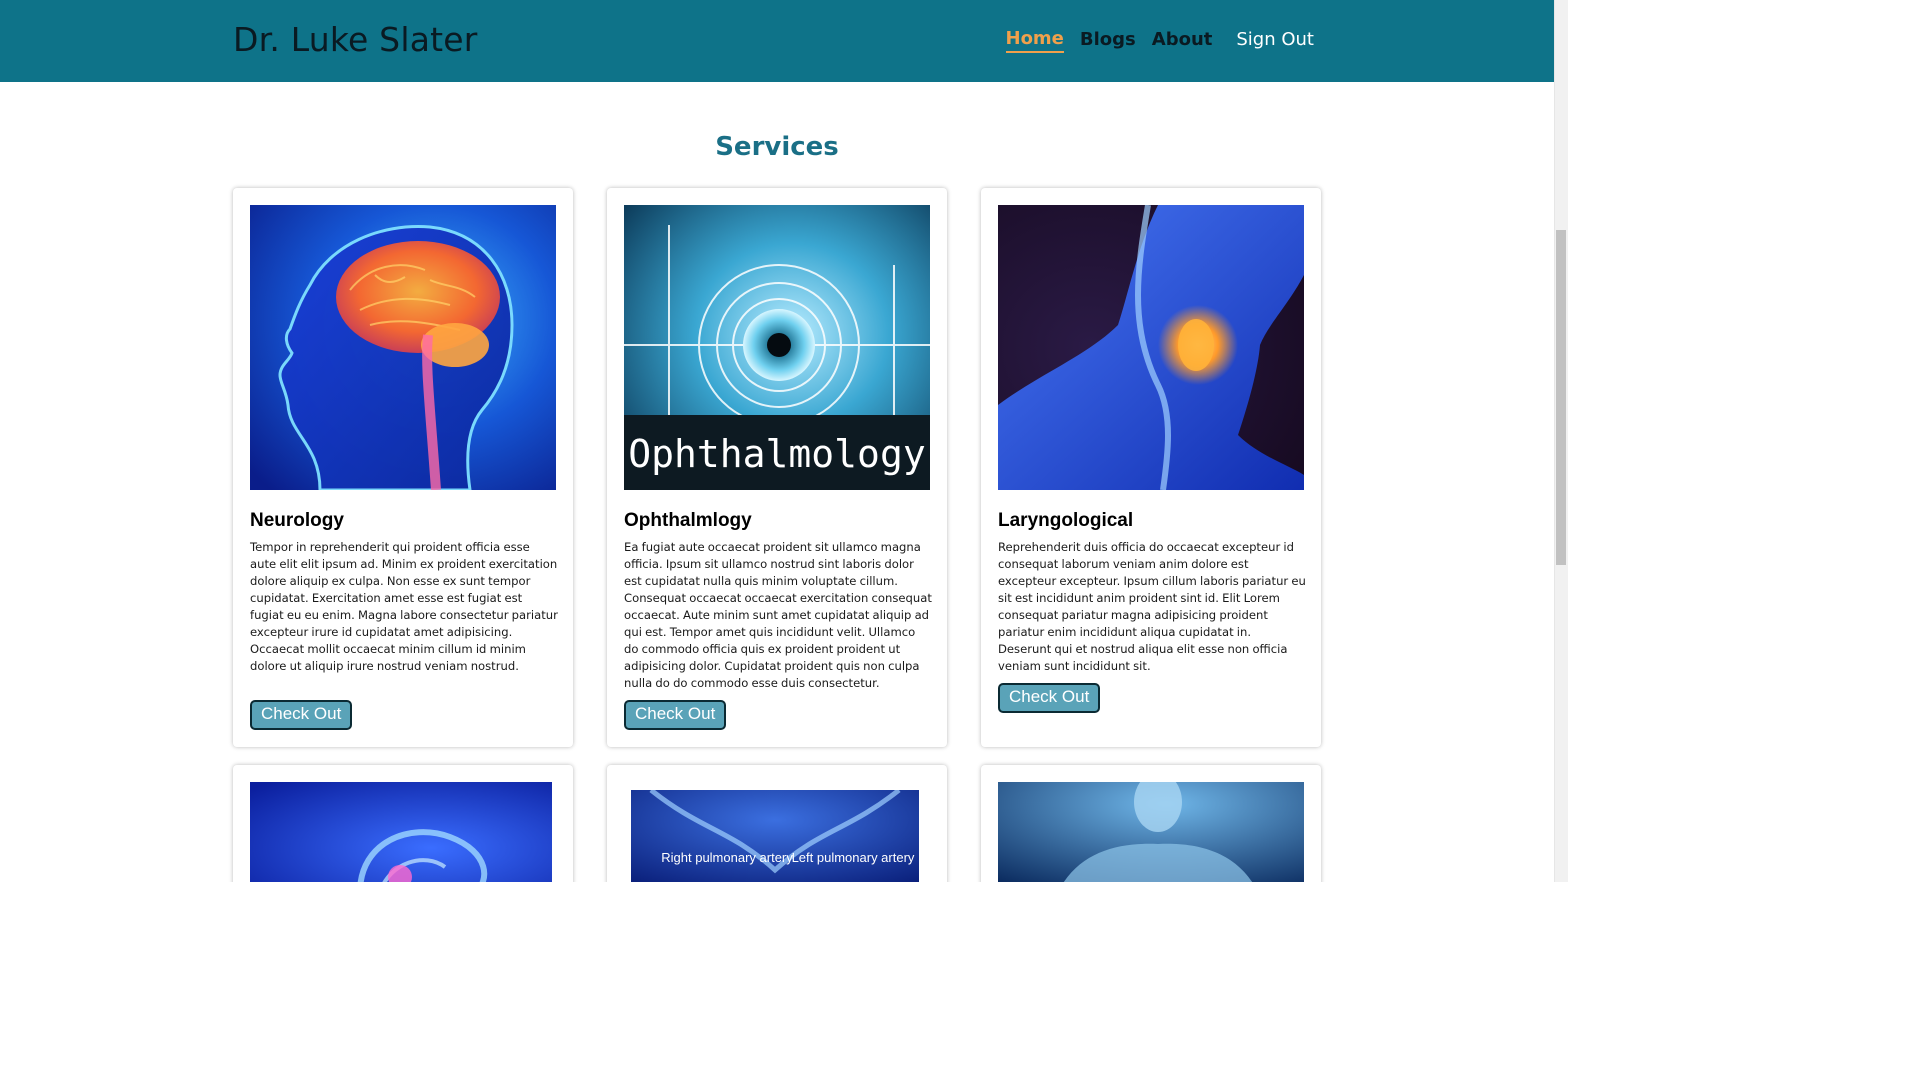  What do you see at coordinates (401, 832) in the screenshot?
I see `service-image-digestive` at bounding box center [401, 832].